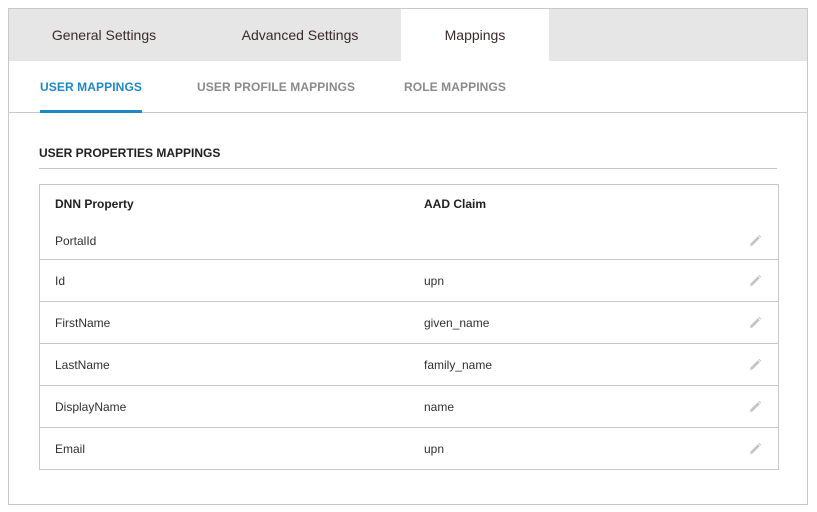  I want to click on table-row: Id upn, so click(409, 280).